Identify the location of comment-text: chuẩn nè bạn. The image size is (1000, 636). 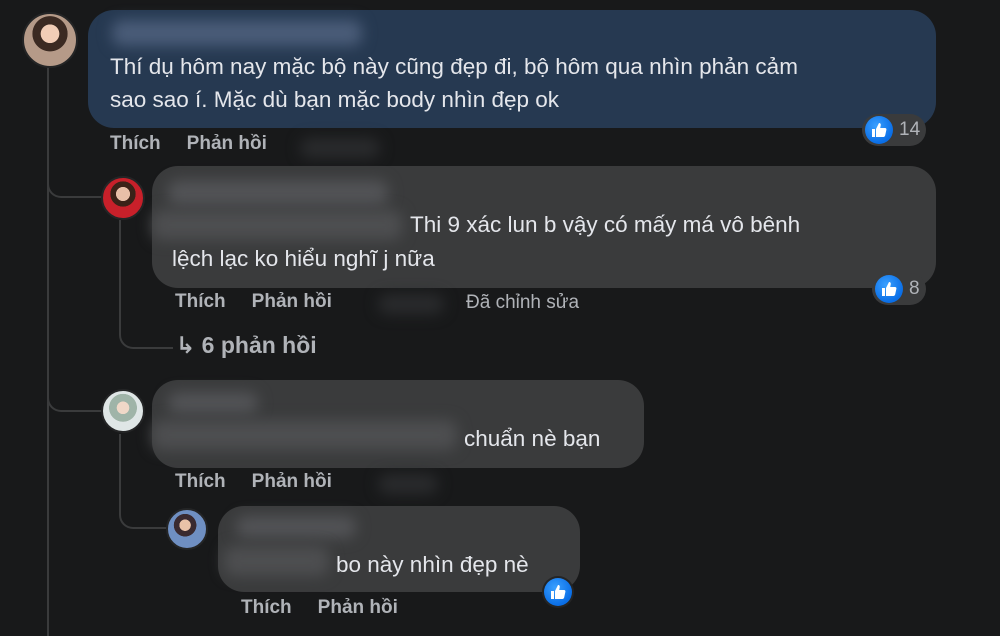
(532, 438).